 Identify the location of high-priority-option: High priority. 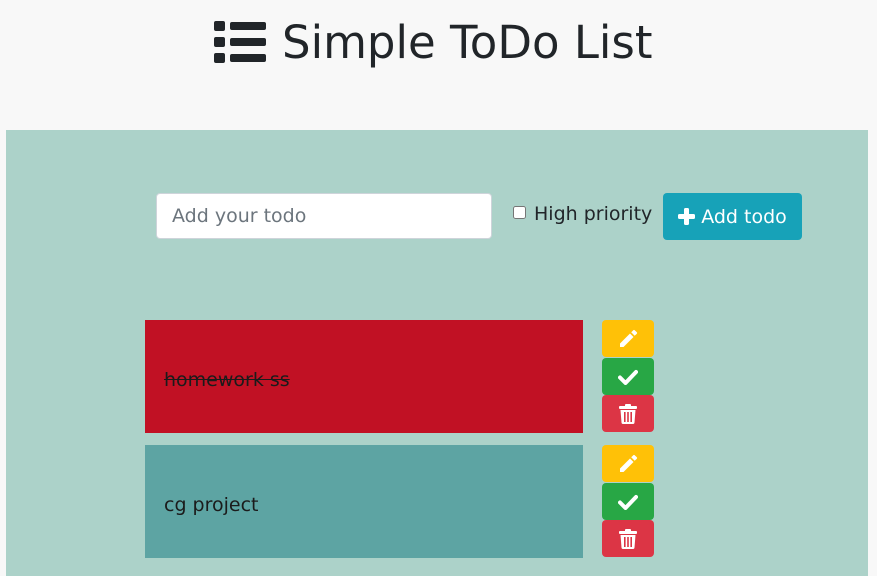
(582, 214).